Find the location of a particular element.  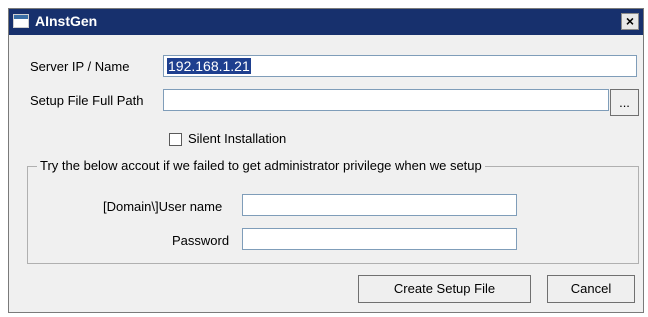

server-input-value: 192.168.1.21 is located at coordinates (209, 66).